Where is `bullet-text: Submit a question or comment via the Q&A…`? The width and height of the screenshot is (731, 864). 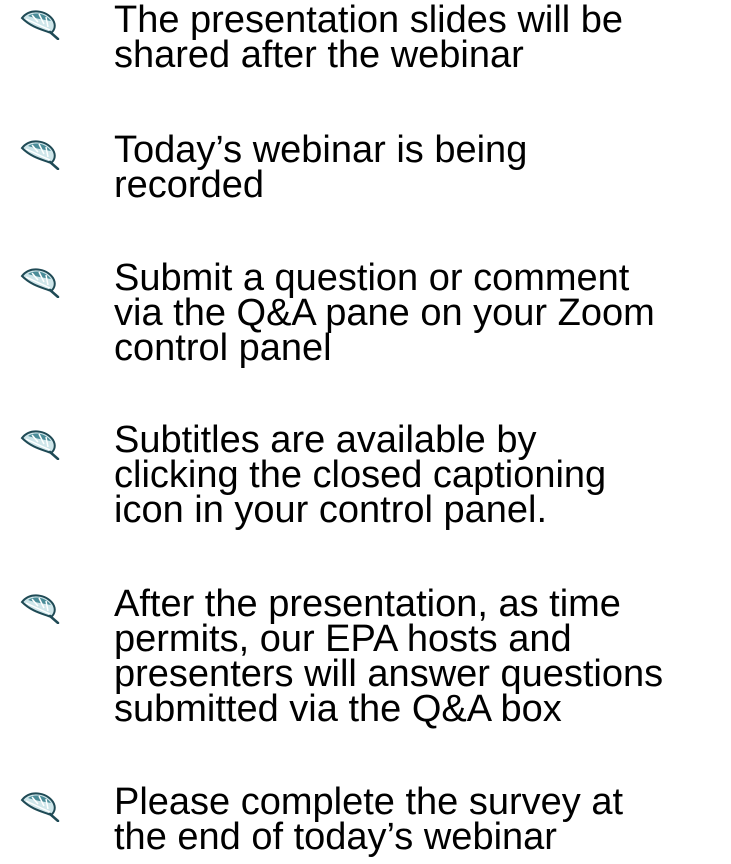
bullet-text: Submit a question or comment via the Q&A… is located at coordinates (384, 313).